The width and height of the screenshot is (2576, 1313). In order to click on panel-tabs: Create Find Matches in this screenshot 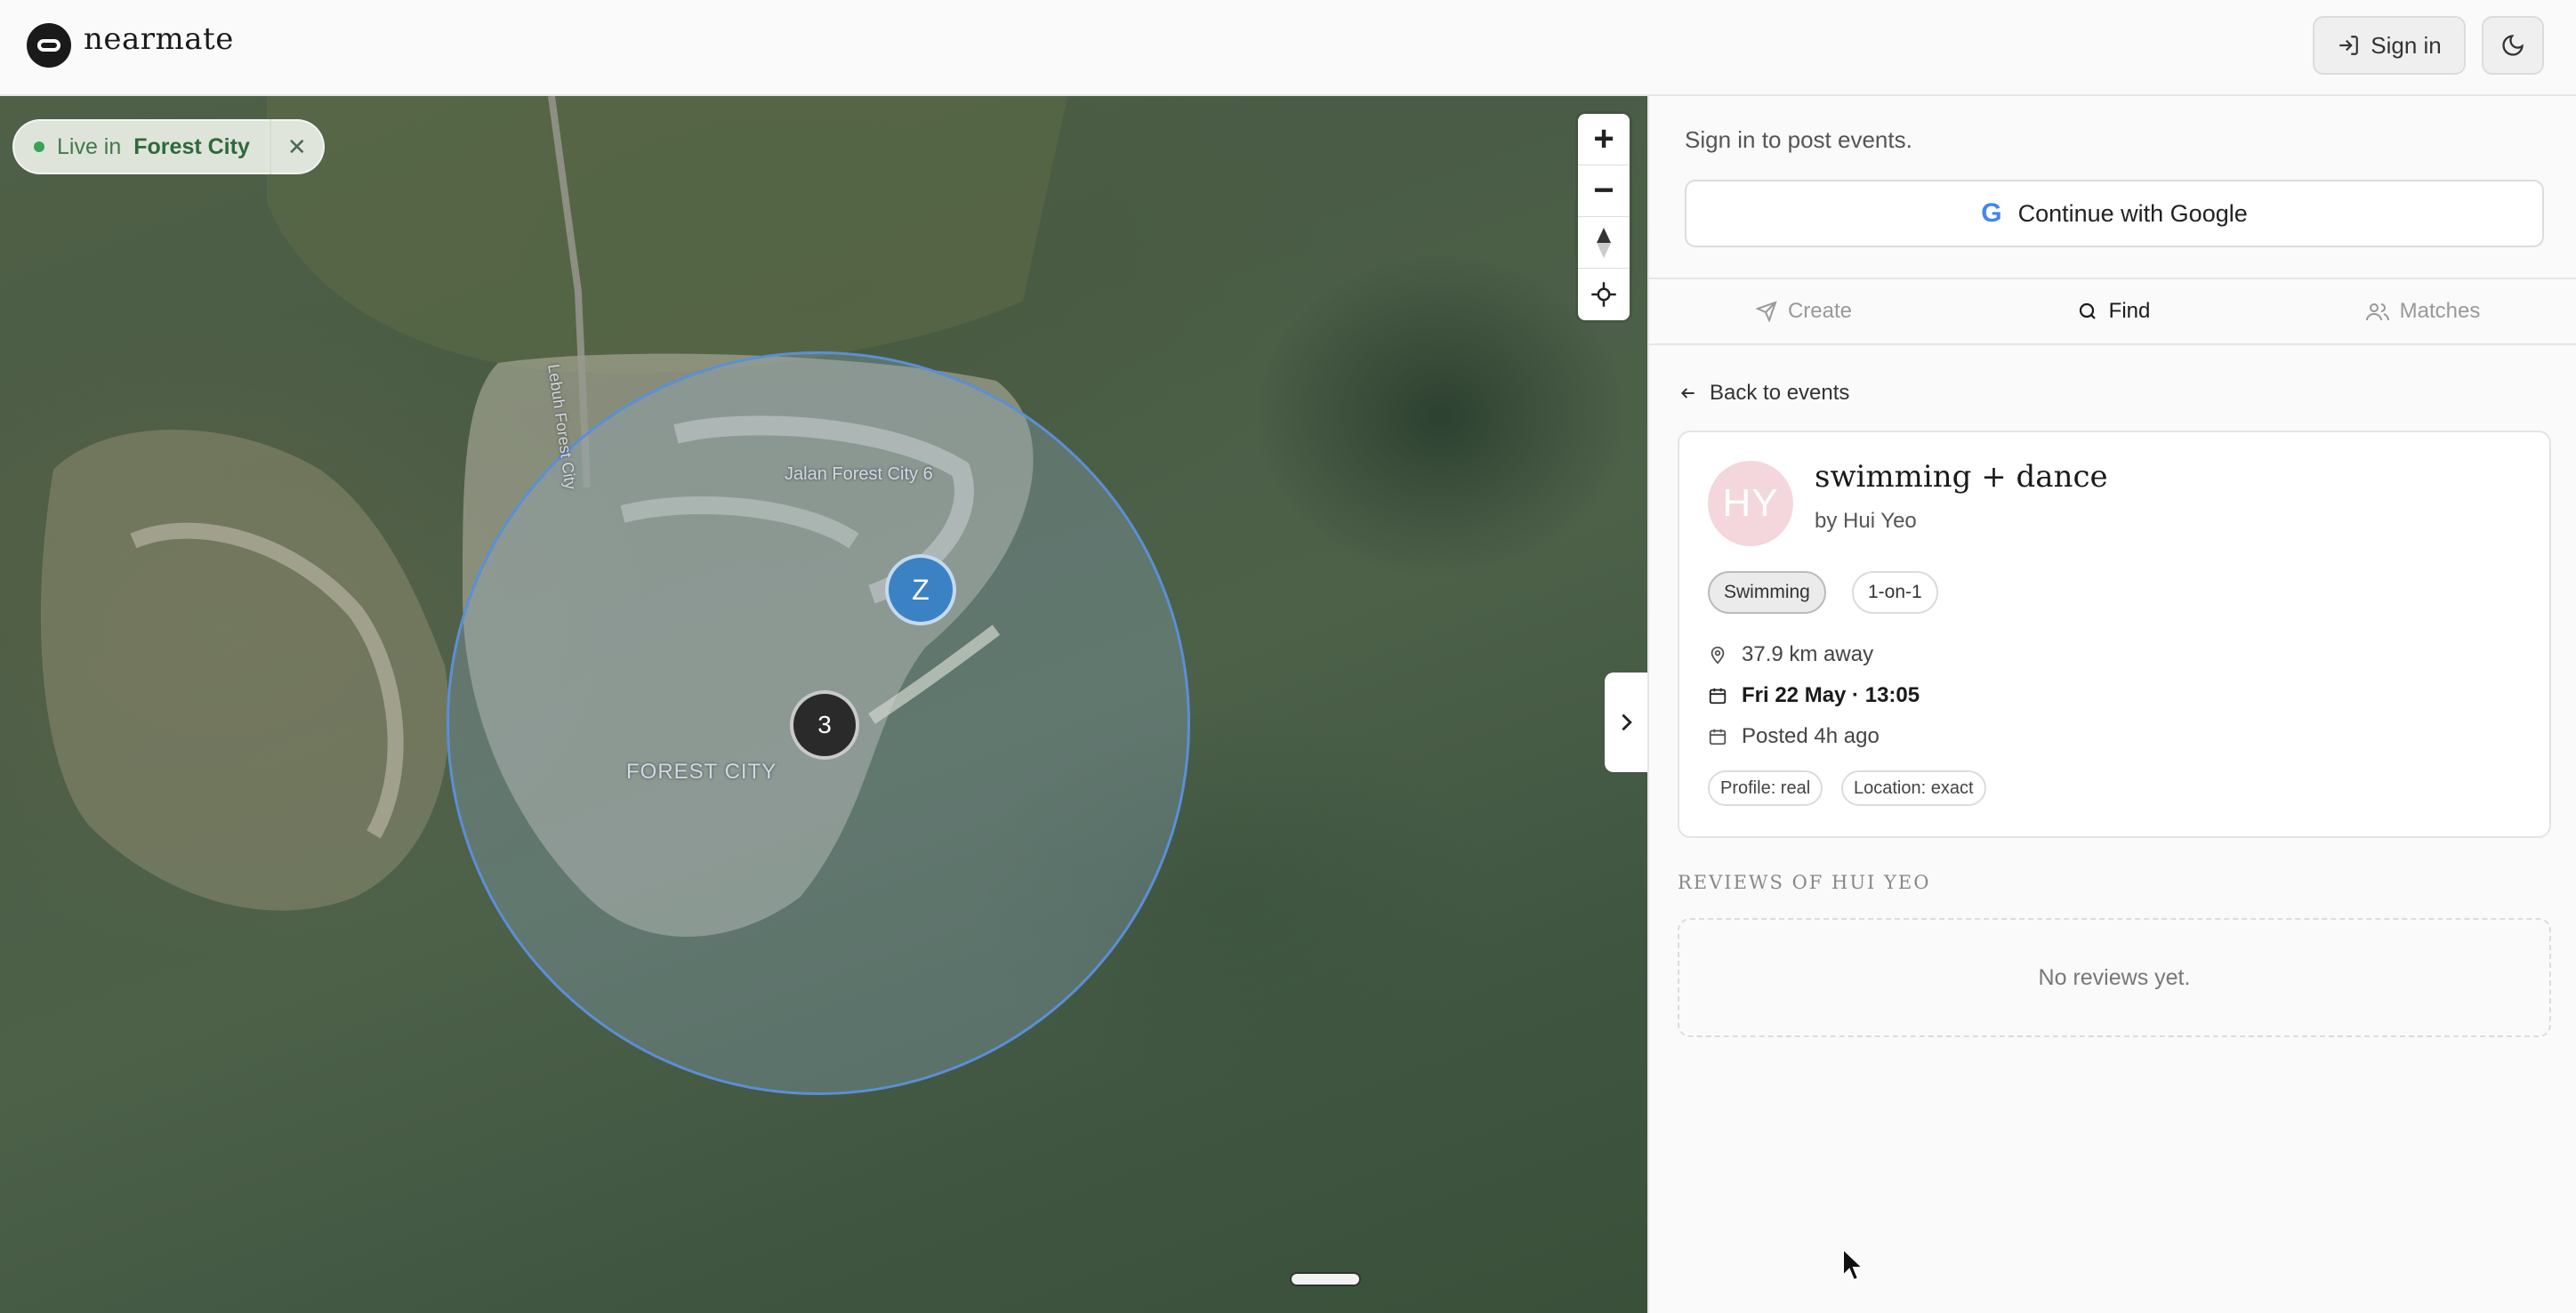, I will do `click(2112, 311)`.